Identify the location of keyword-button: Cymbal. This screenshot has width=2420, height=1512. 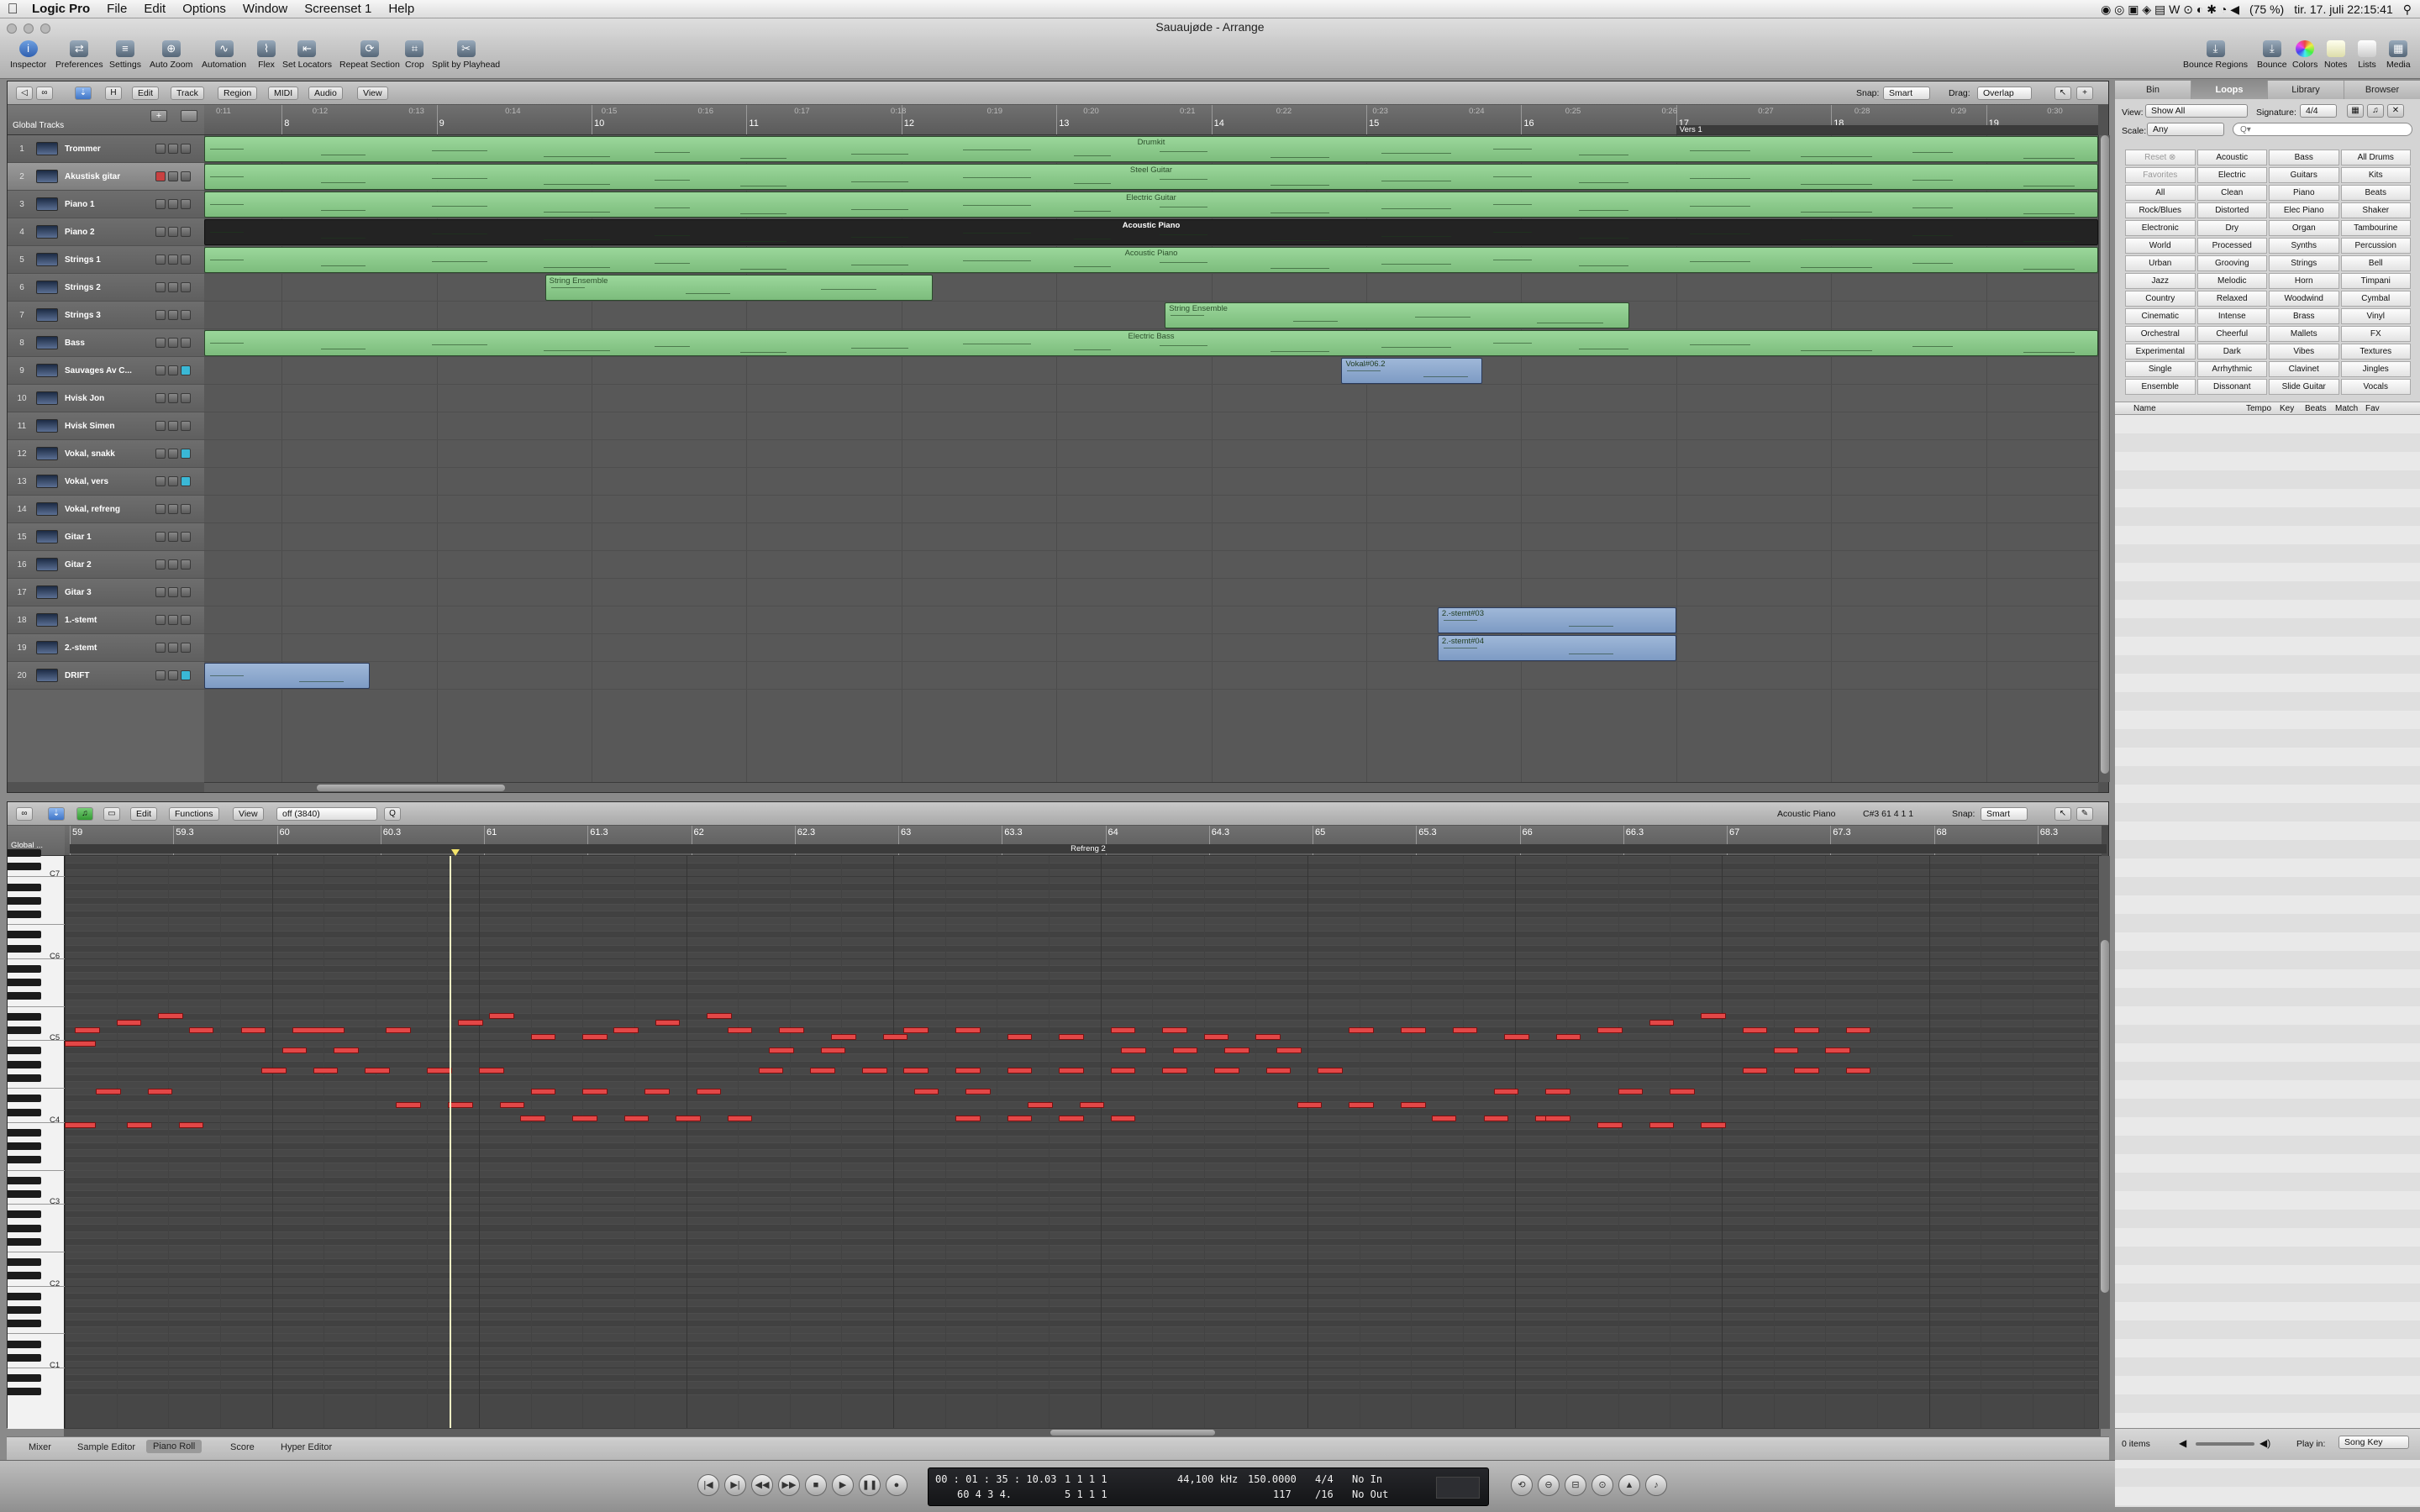
(2375, 299).